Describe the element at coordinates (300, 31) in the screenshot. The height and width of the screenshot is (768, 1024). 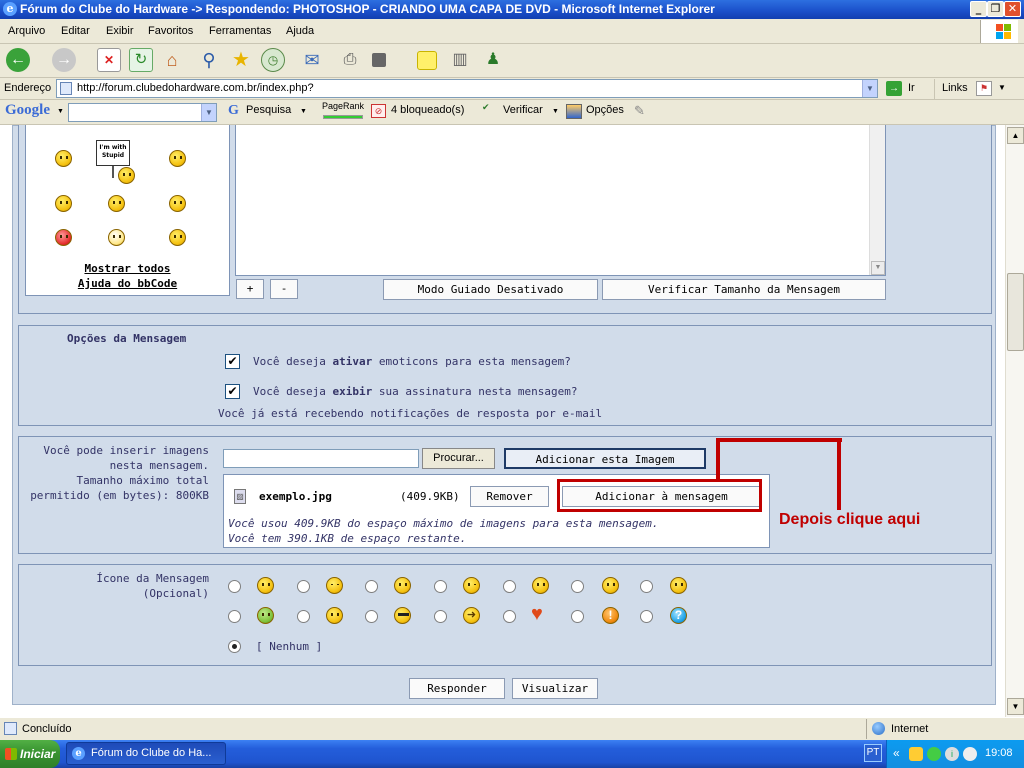
I see `menu-ajuda: Ajuda` at that location.